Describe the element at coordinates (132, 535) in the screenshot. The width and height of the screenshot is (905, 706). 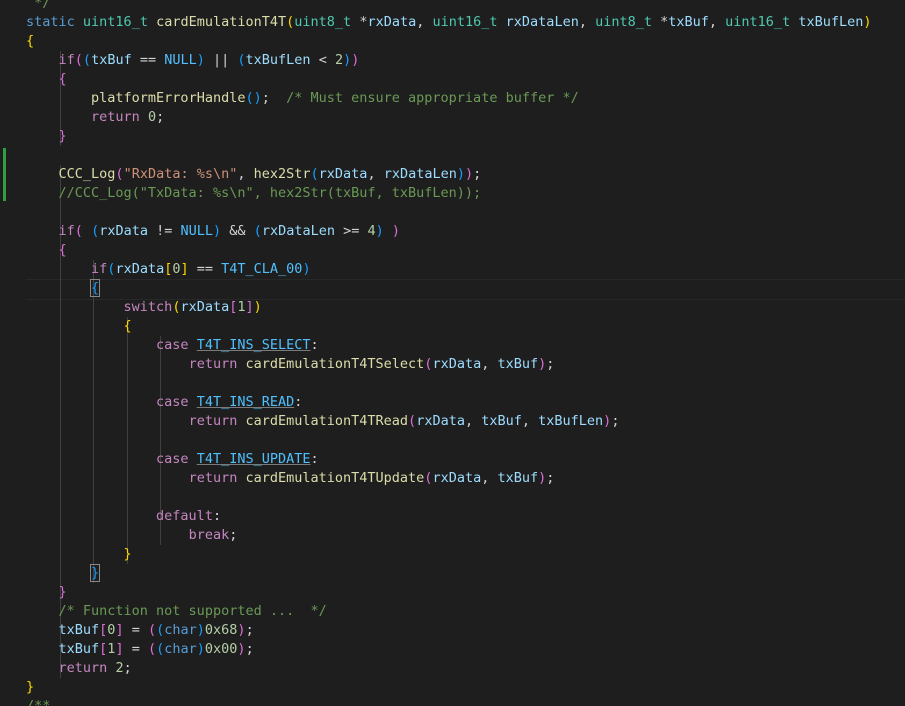
I see `code-line: break;` at that location.